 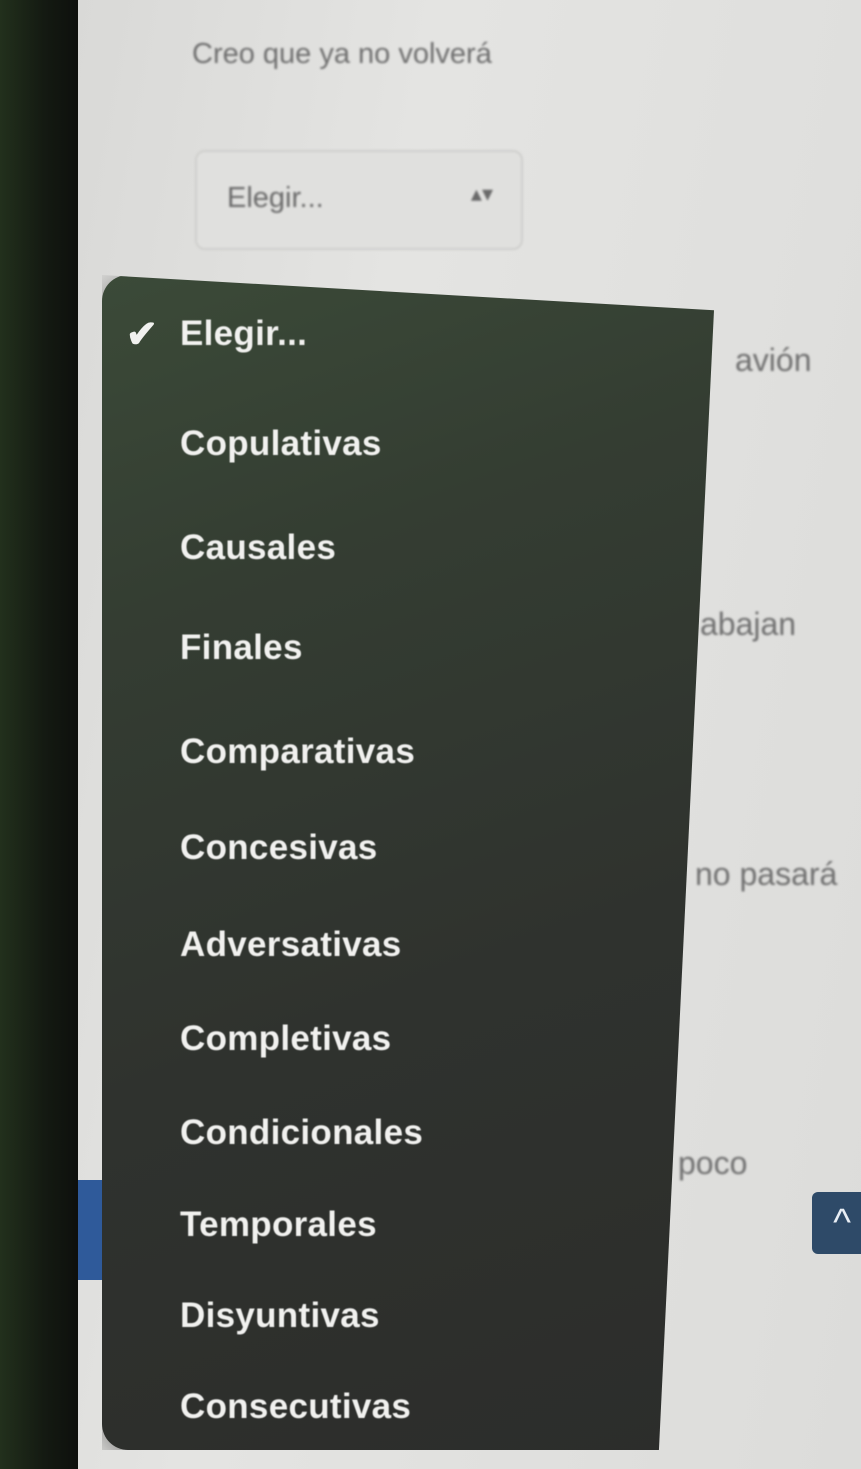 What do you see at coordinates (241, 648) in the screenshot?
I see `option-finales: Finales` at bounding box center [241, 648].